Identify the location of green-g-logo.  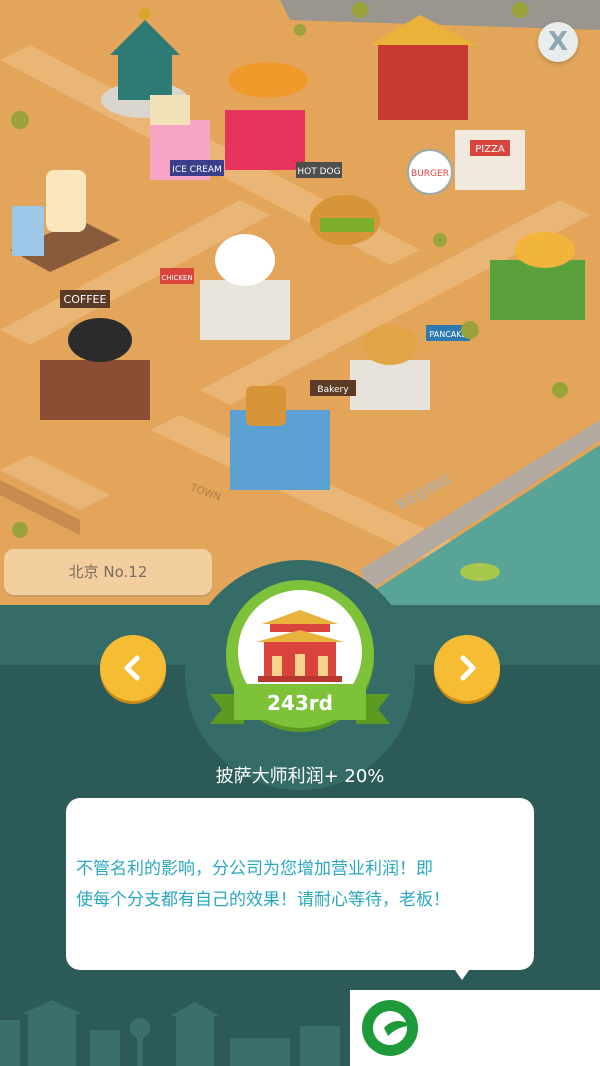
(390, 1028).